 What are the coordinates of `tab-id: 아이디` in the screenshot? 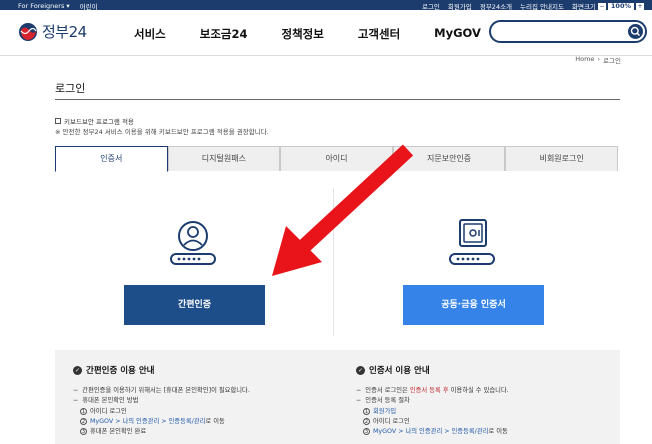 It's located at (336, 158).